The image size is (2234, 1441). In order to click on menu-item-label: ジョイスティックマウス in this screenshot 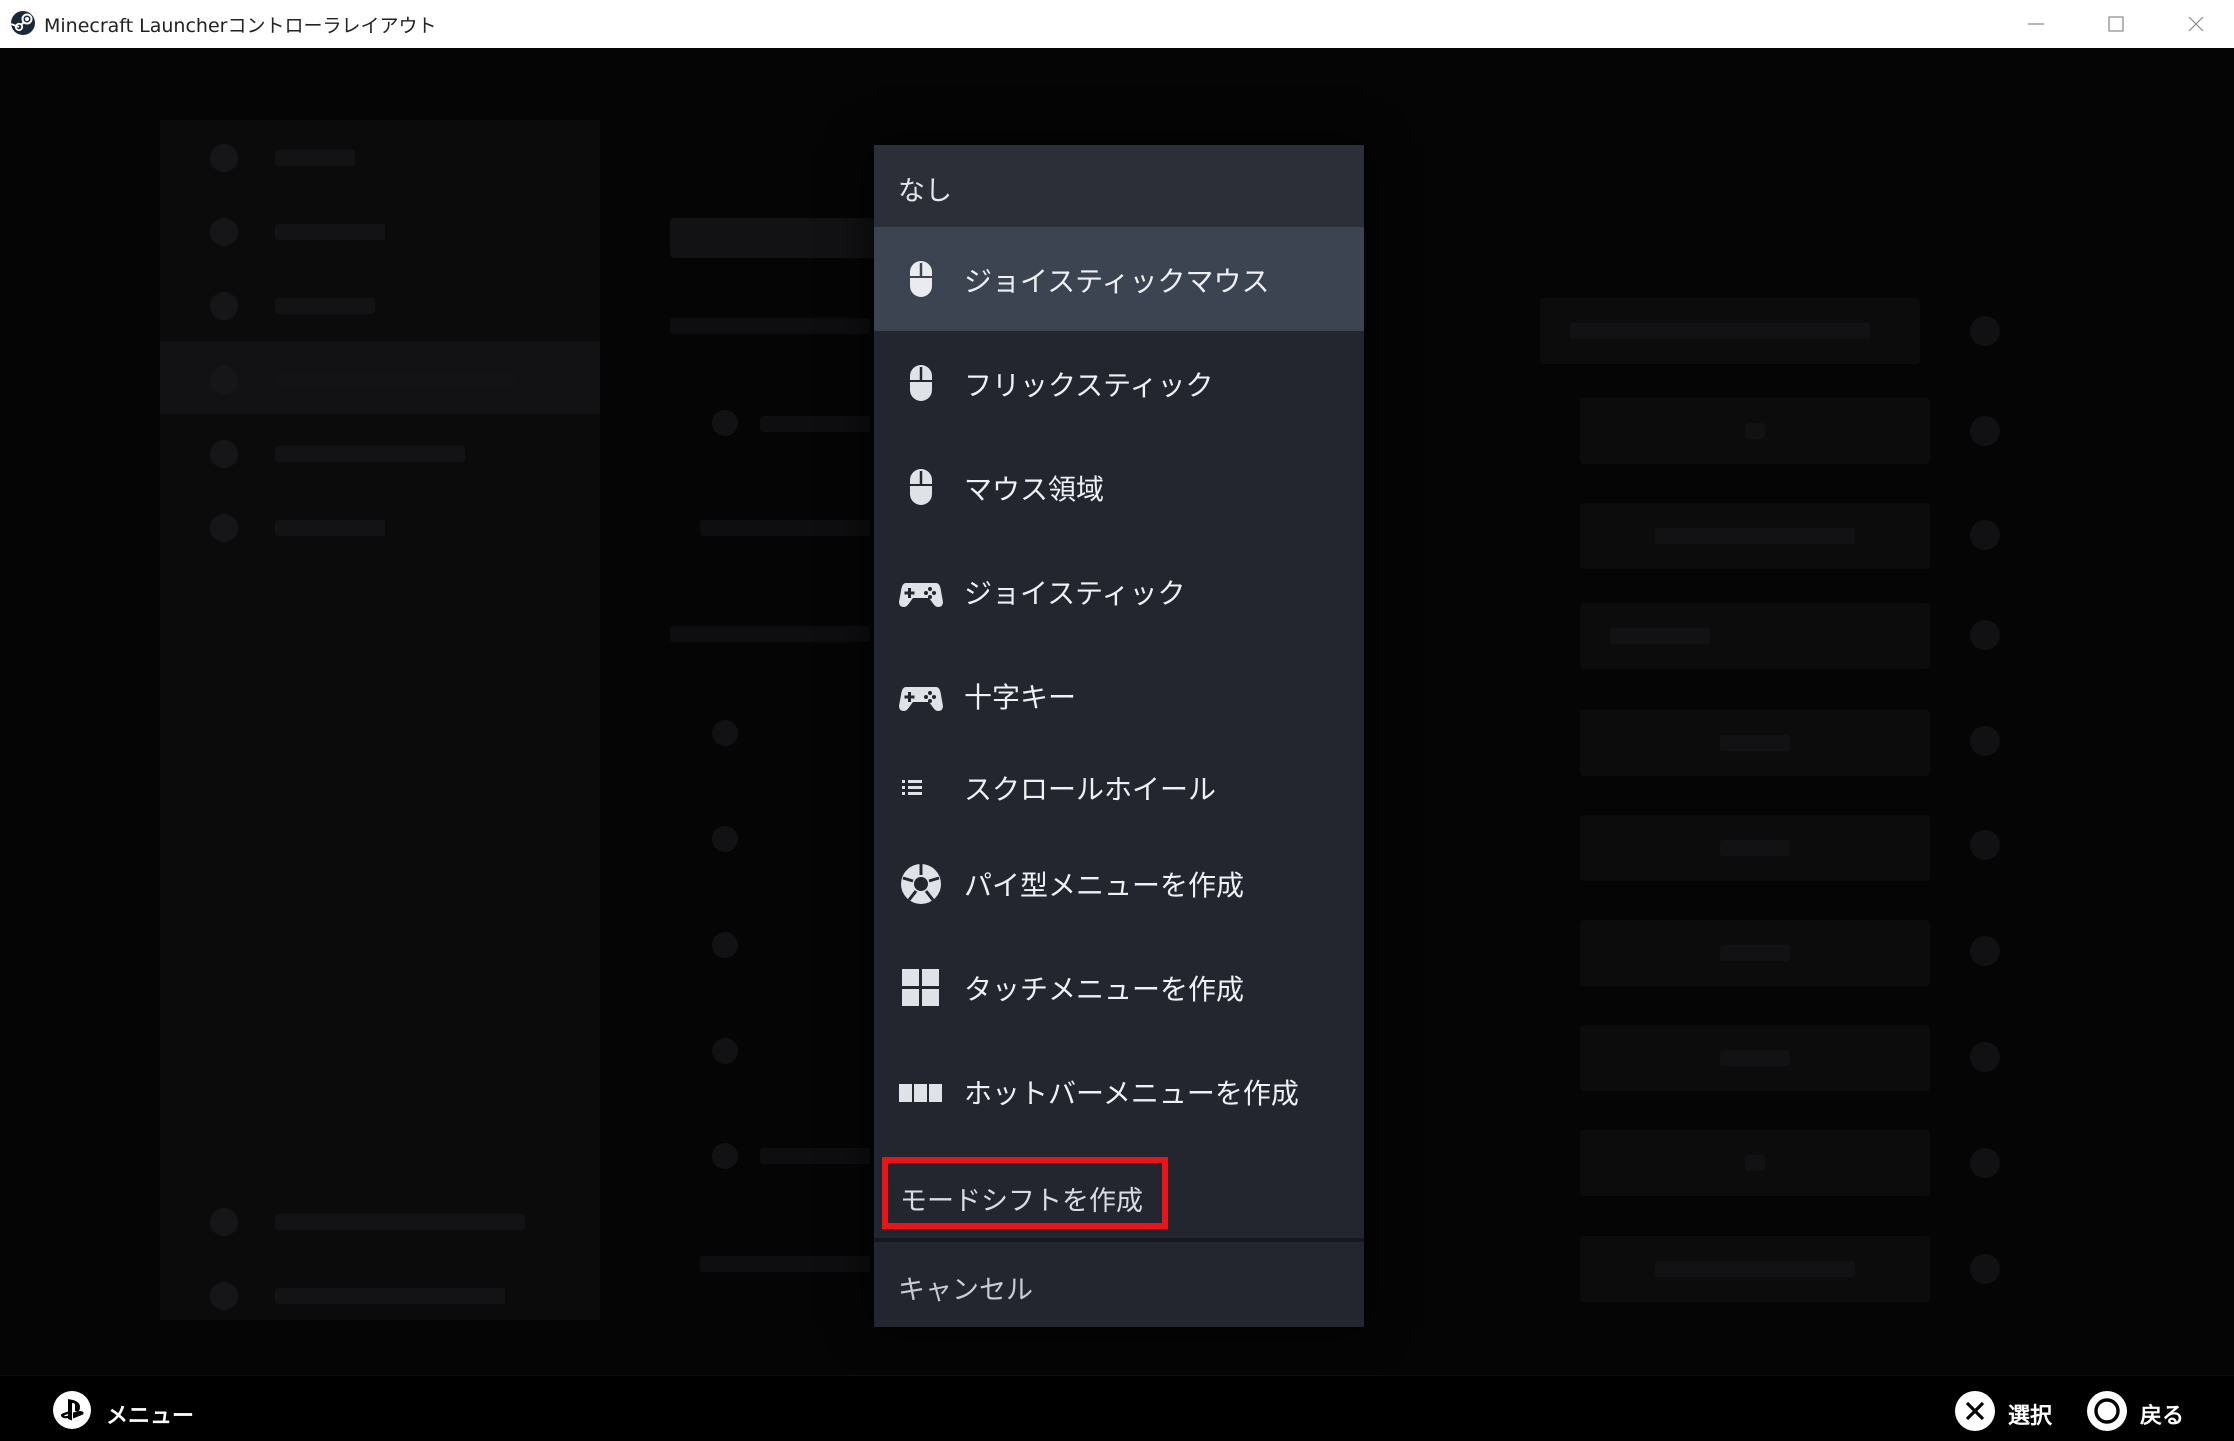, I will do `click(1117, 281)`.